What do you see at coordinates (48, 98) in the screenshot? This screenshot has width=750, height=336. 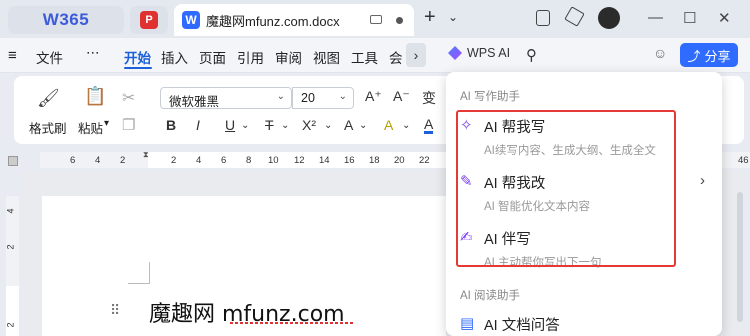 I see `format-painter-icon: 🖌` at bounding box center [48, 98].